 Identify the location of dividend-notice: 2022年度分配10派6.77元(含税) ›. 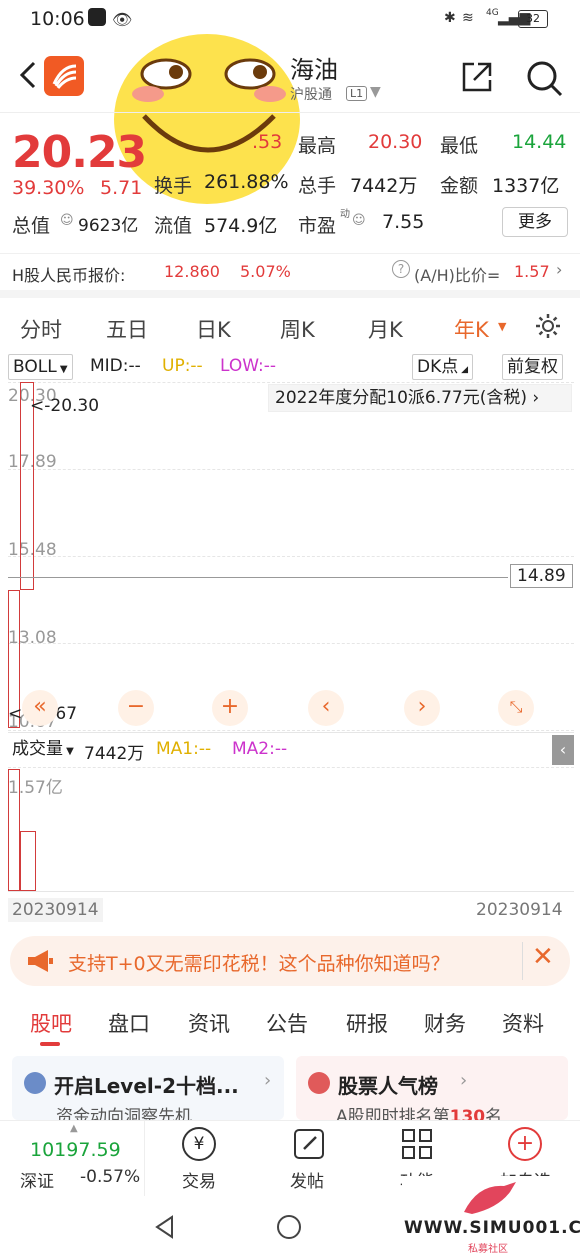
(420, 398).